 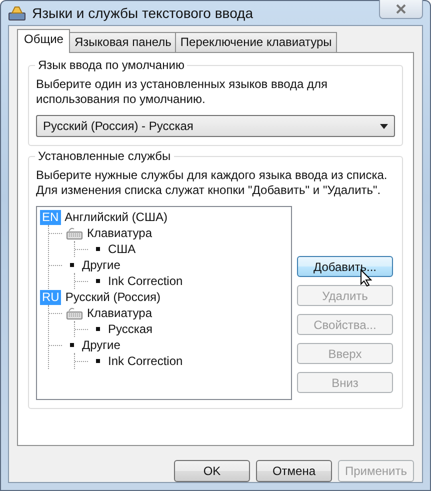 I want to click on tab: Переключение клавиатуры, so click(x=256, y=42).